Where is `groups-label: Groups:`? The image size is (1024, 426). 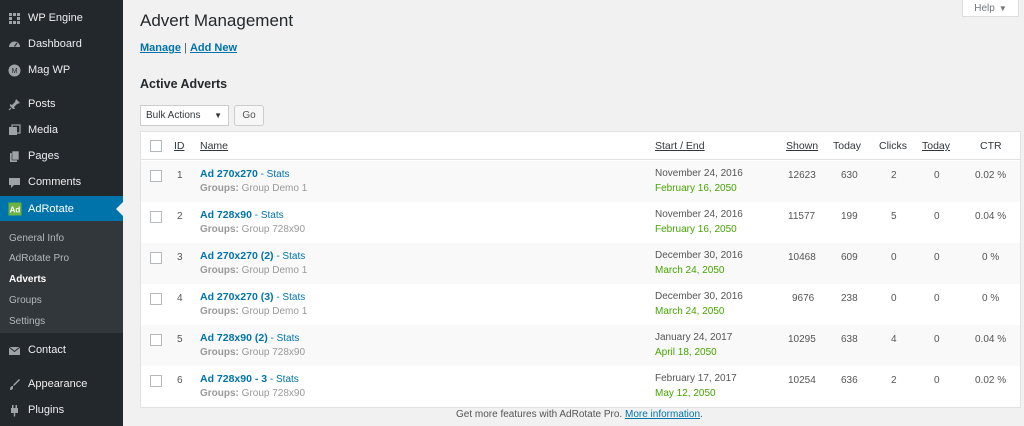
groups-label: Groups: is located at coordinates (219, 229).